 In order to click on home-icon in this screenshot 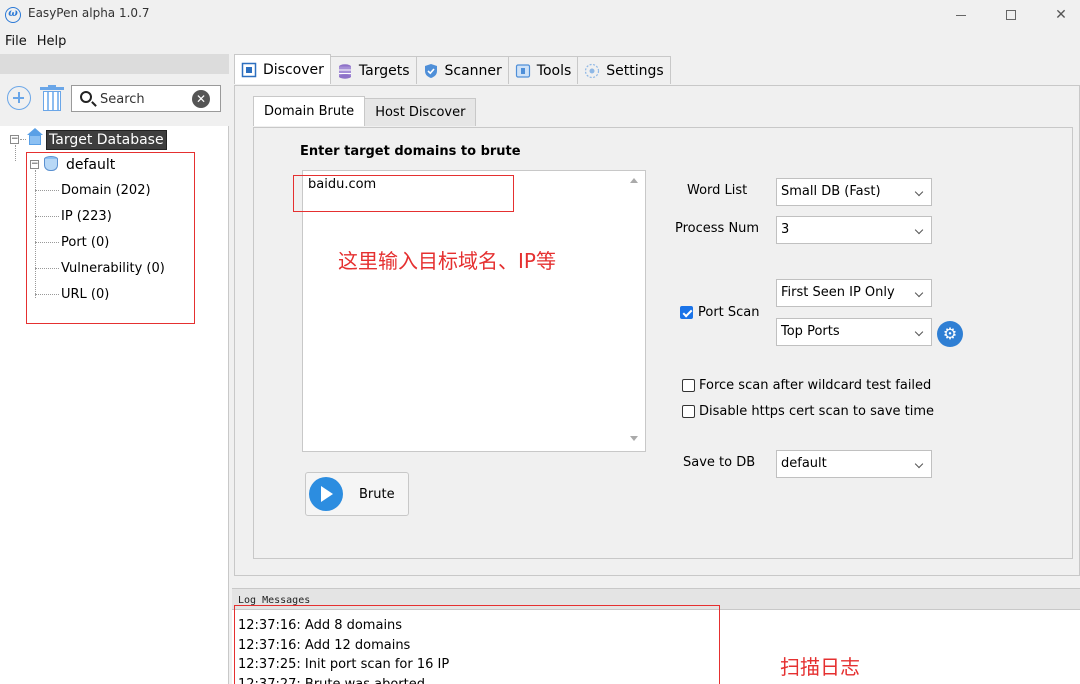, I will do `click(35, 137)`.